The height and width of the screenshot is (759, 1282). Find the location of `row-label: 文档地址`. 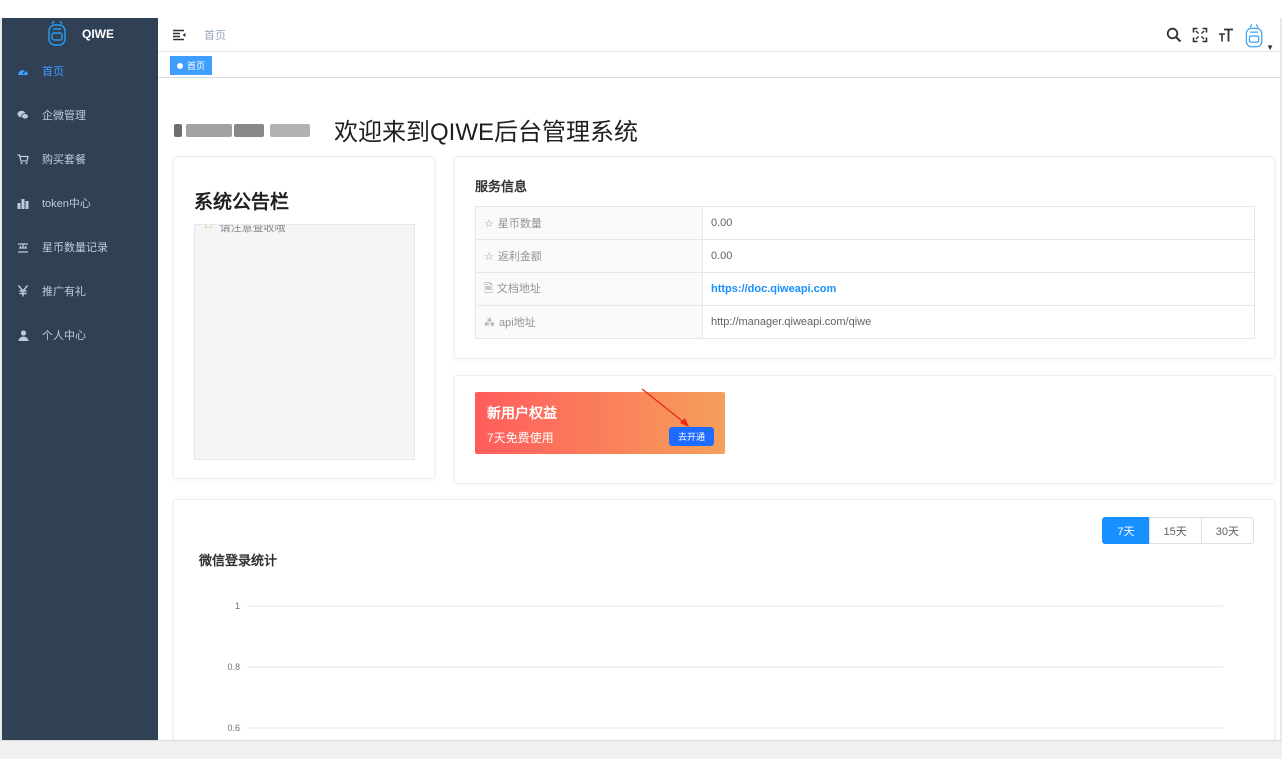

row-label: 文档地址 is located at coordinates (518, 288).